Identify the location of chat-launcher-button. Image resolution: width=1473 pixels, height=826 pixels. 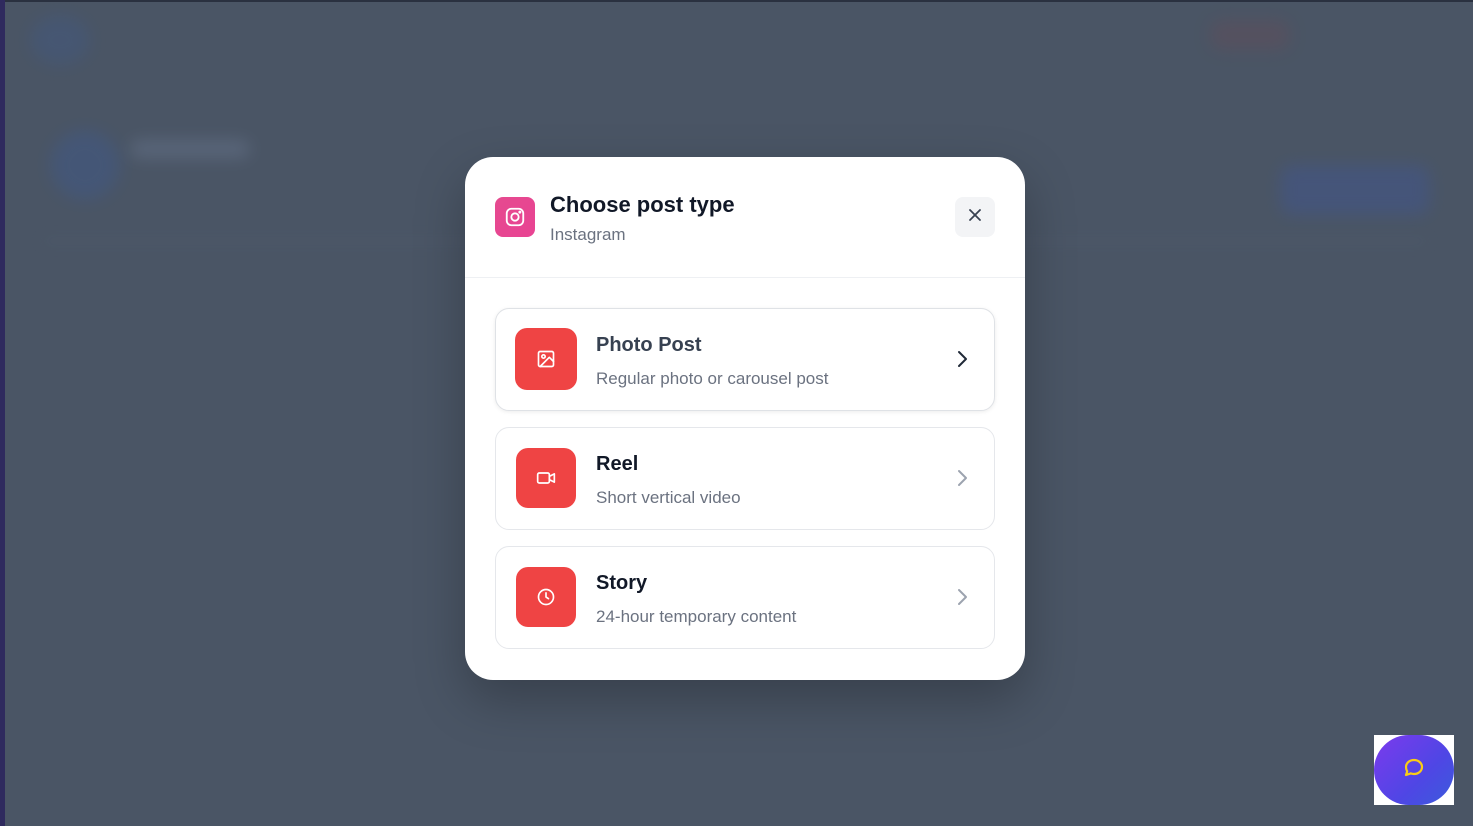
(1414, 770).